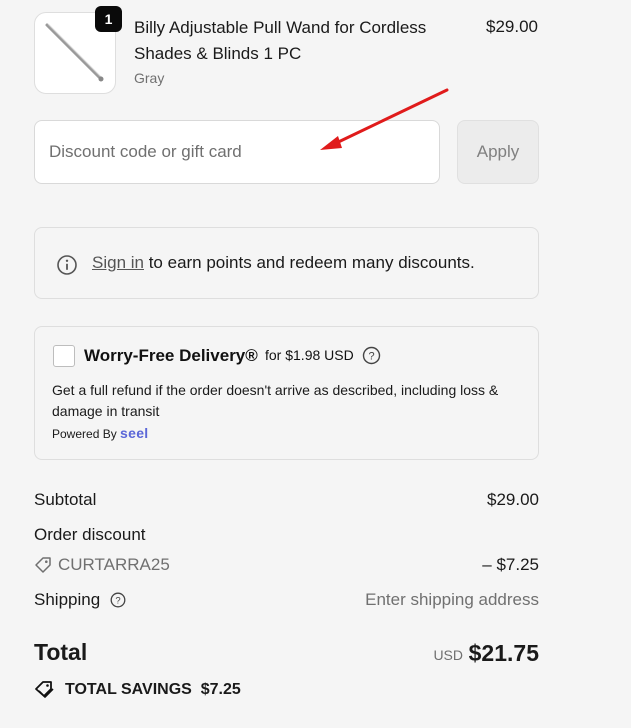 This screenshot has height=728, width=631. I want to click on order-discount-label: Order discount, so click(90, 534).